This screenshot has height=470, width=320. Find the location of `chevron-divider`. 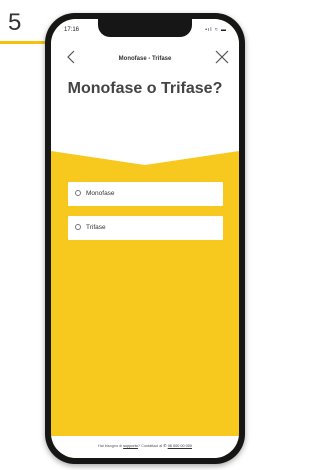

chevron-divider is located at coordinates (145, 156).